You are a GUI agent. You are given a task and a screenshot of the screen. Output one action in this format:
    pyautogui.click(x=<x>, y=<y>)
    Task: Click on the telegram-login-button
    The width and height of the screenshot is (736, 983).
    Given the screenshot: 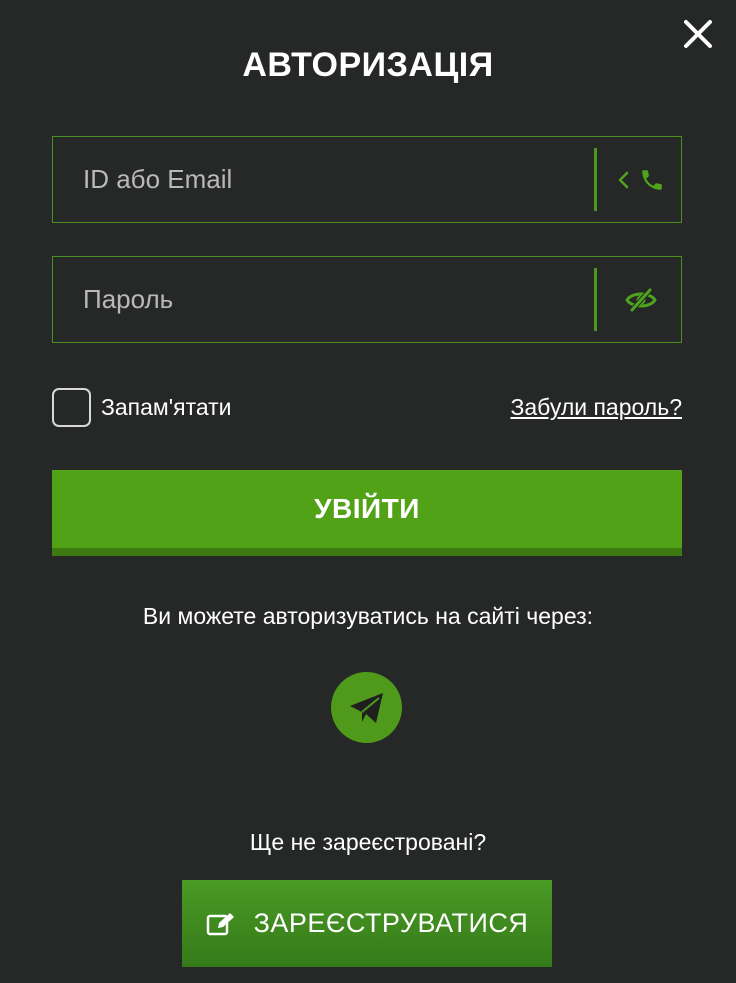 What is the action you would take?
    pyautogui.click(x=366, y=707)
    